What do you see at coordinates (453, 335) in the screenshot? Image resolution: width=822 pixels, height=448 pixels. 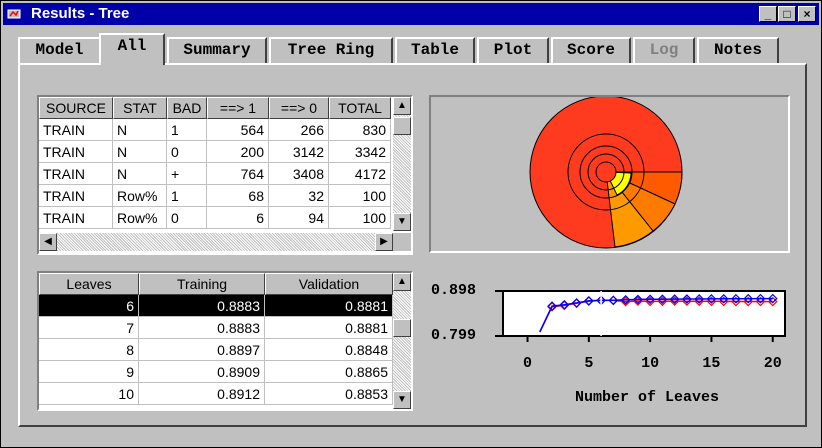 I see `y-tick-label: 0.799` at bounding box center [453, 335].